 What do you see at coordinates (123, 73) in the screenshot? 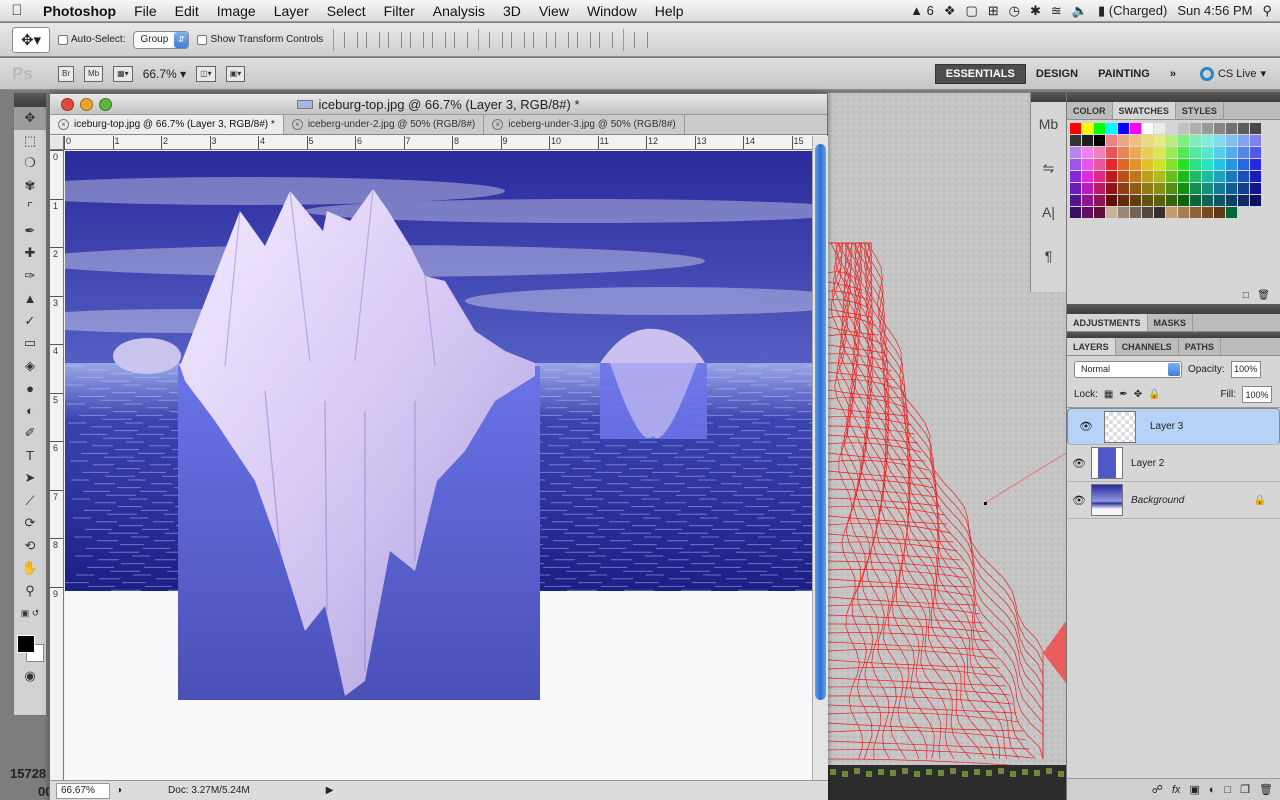
I see `view-extras-button: ▦▾` at bounding box center [123, 73].